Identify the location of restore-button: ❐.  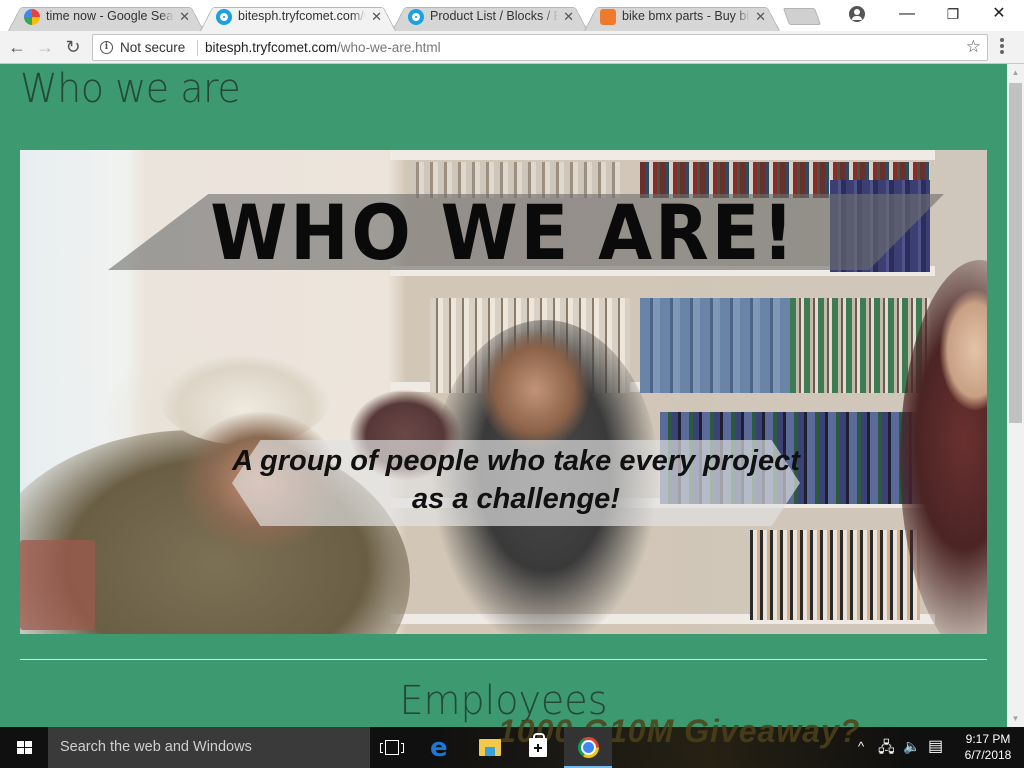
(953, 14).